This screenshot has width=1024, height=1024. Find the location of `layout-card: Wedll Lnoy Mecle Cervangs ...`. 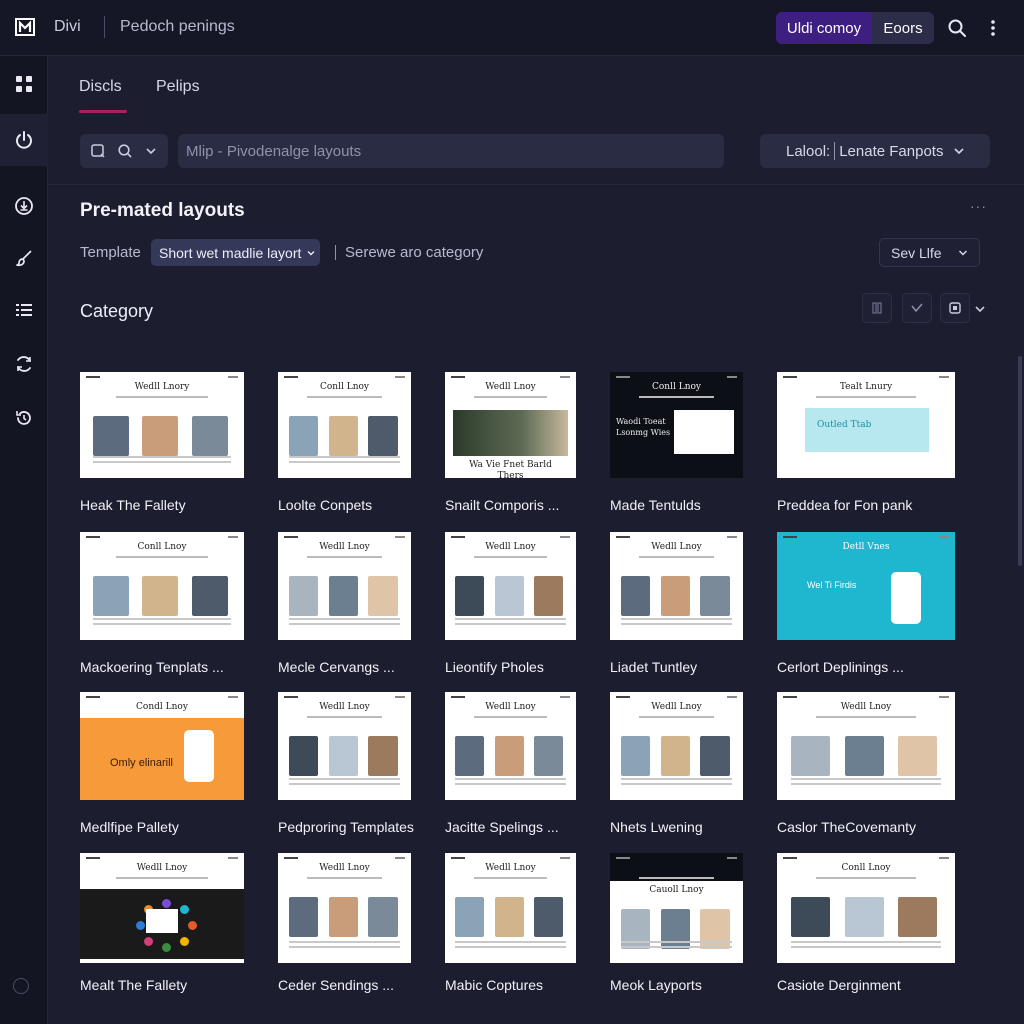

layout-card: Wedll Lnoy Mecle Cervangs ... is located at coordinates (344, 605).